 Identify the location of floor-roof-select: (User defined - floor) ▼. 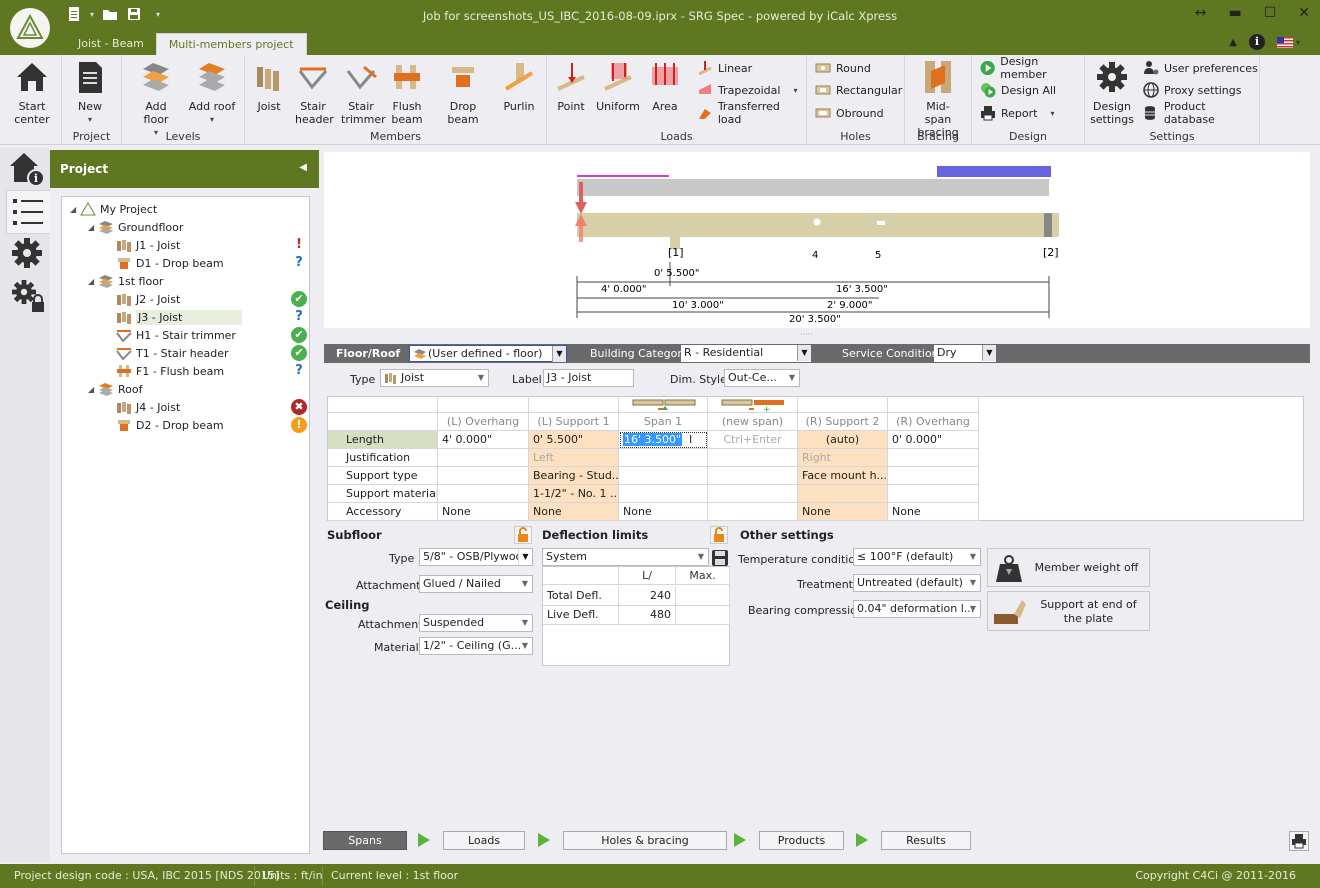
(488, 353).